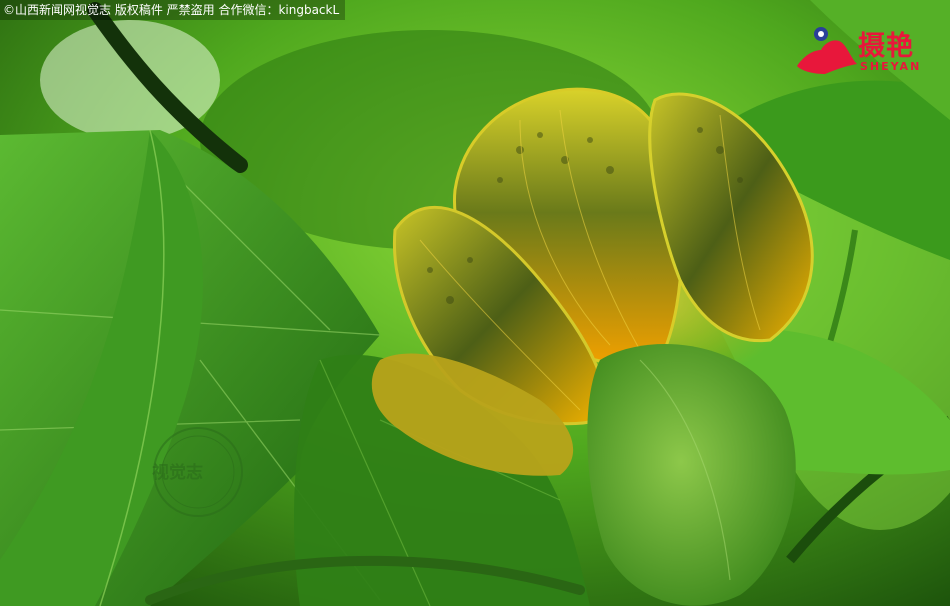  I want to click on copyright-symbol: ©, so click(9, 10).